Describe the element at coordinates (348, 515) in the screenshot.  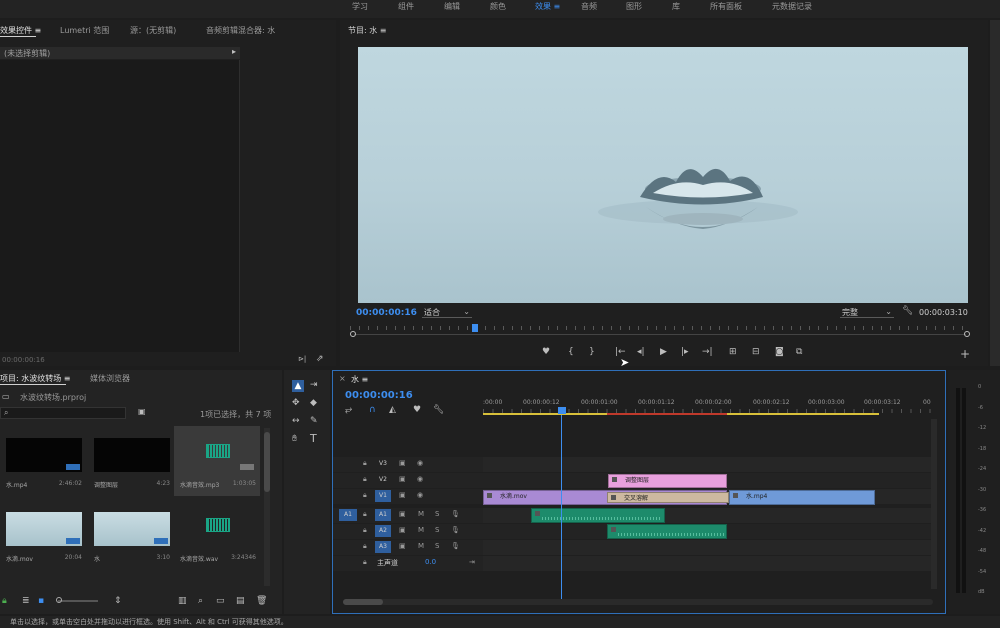
I see `source-patch-a1: A1` at that location.